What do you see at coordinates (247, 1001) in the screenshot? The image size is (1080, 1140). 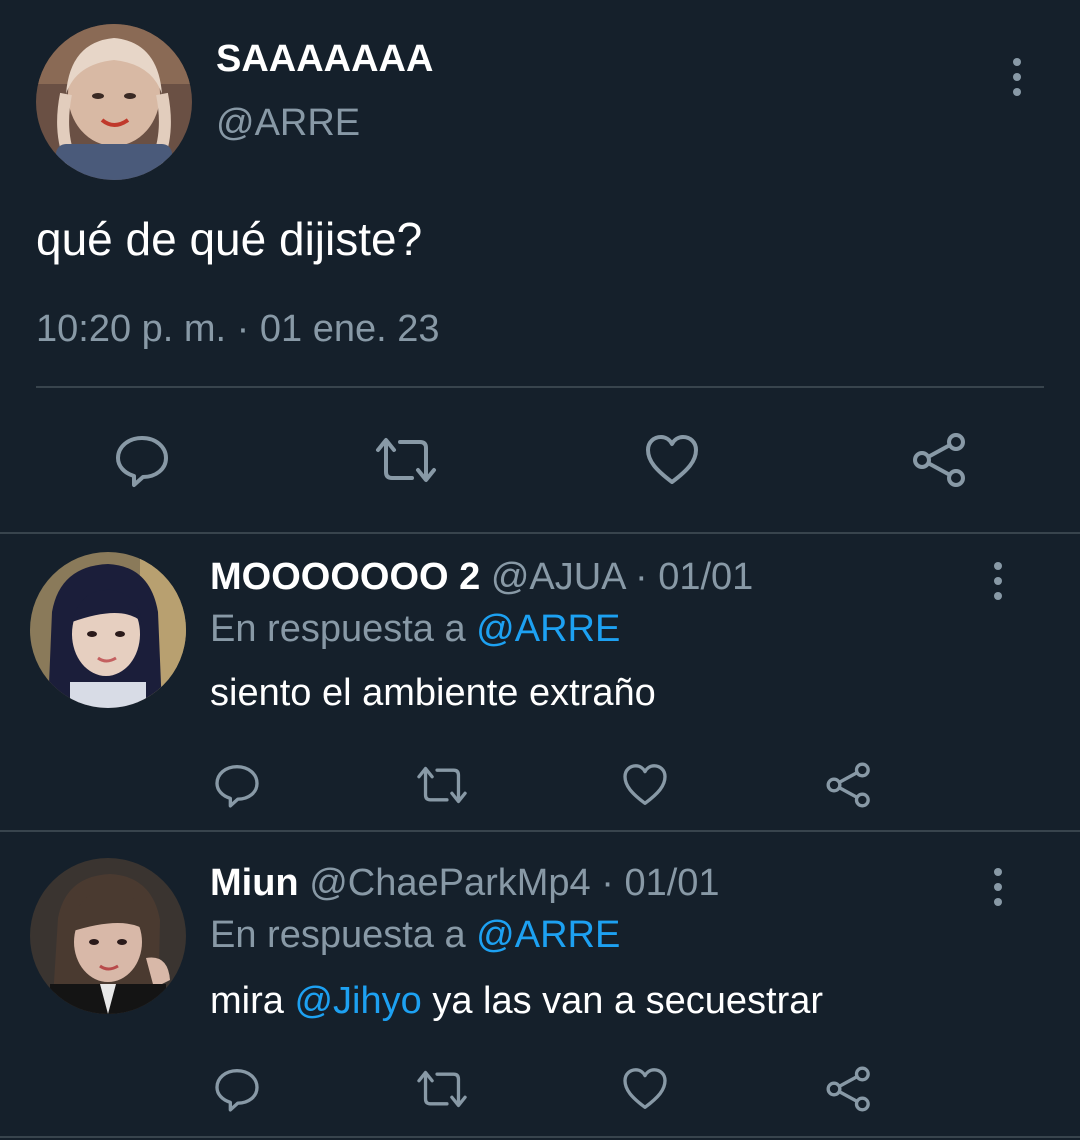 I see `reply-text-part: mira` at bounding box center [247, 1001].